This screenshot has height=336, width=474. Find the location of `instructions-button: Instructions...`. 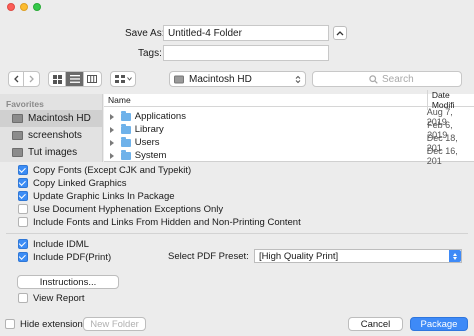

instructions-button: Instructions... is located at coordinates (68, 282).